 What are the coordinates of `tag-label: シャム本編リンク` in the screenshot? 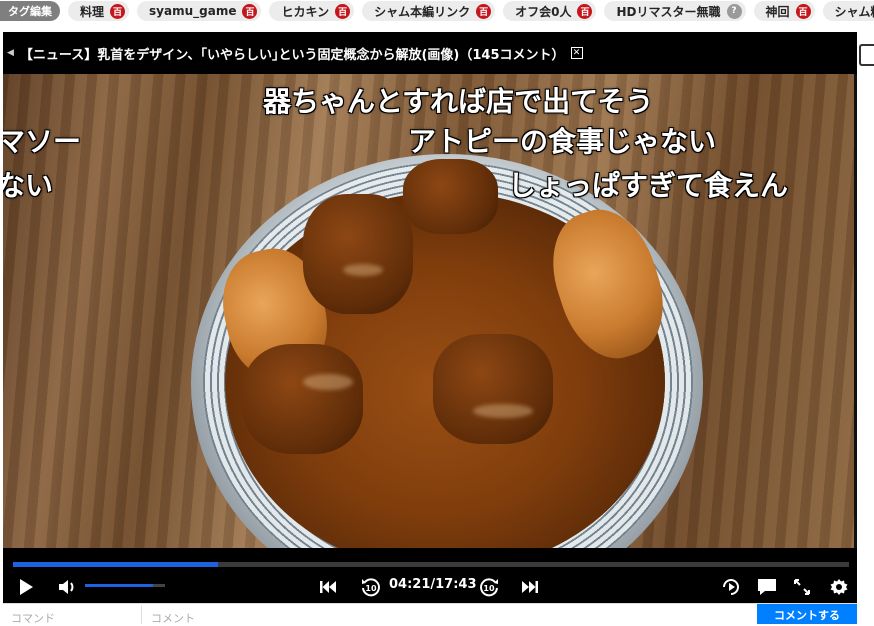 It's located at (422, 11).